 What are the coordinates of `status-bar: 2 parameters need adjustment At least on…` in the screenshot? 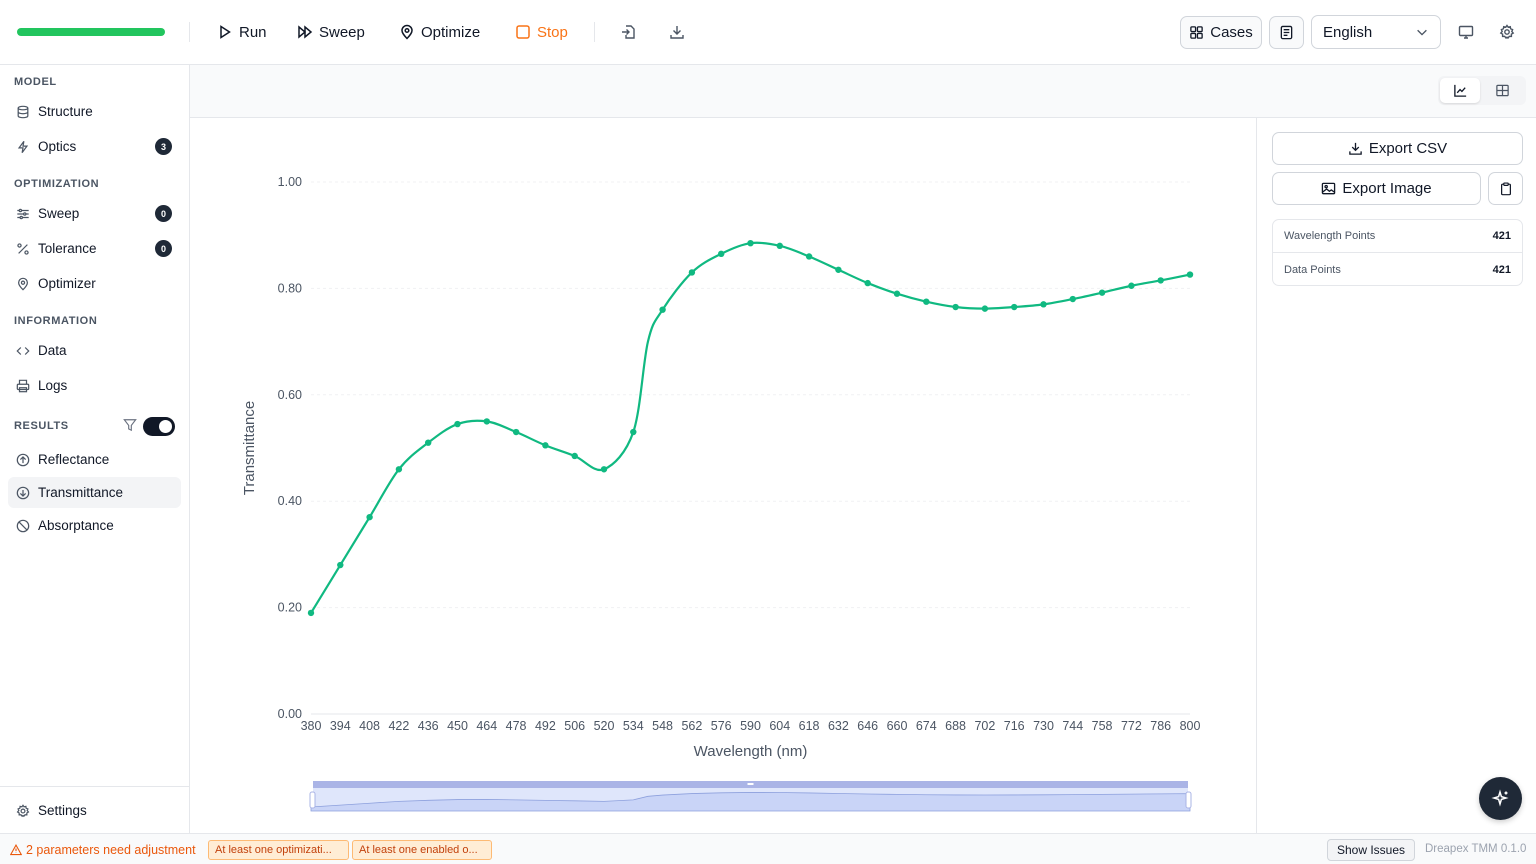 It's located at (768, 848).